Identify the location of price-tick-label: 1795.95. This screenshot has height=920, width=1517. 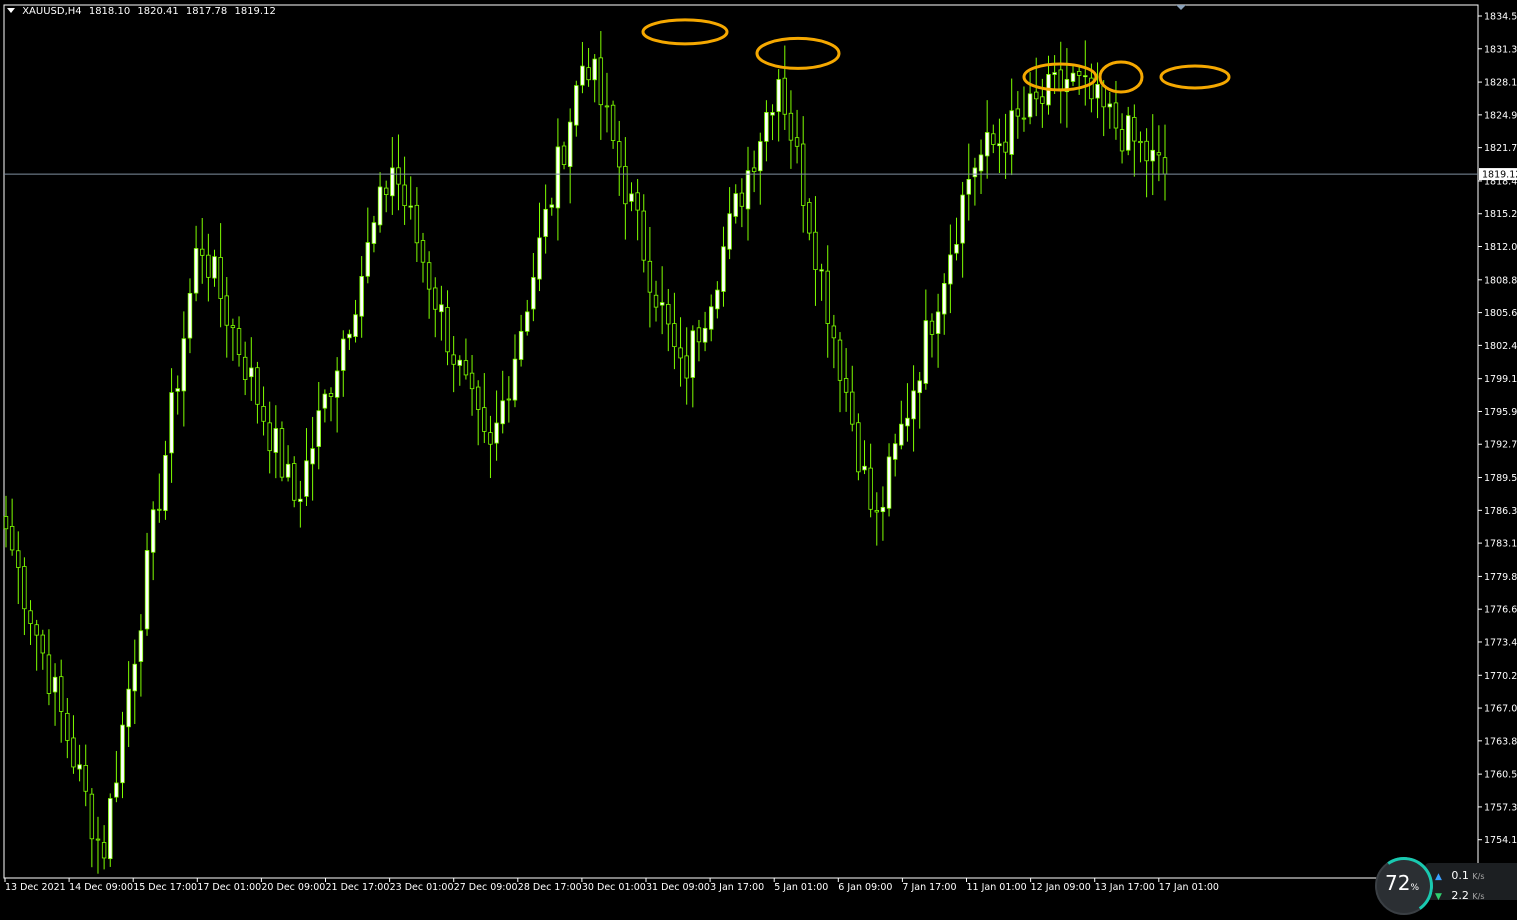
(1500, 412).